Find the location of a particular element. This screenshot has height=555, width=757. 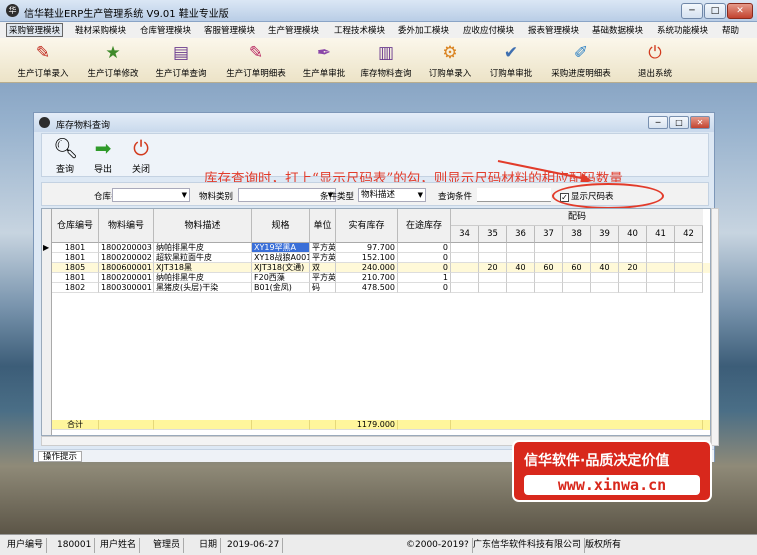

menu-ar-ap: 应收应付模块 is located at coordinates (488, 30).